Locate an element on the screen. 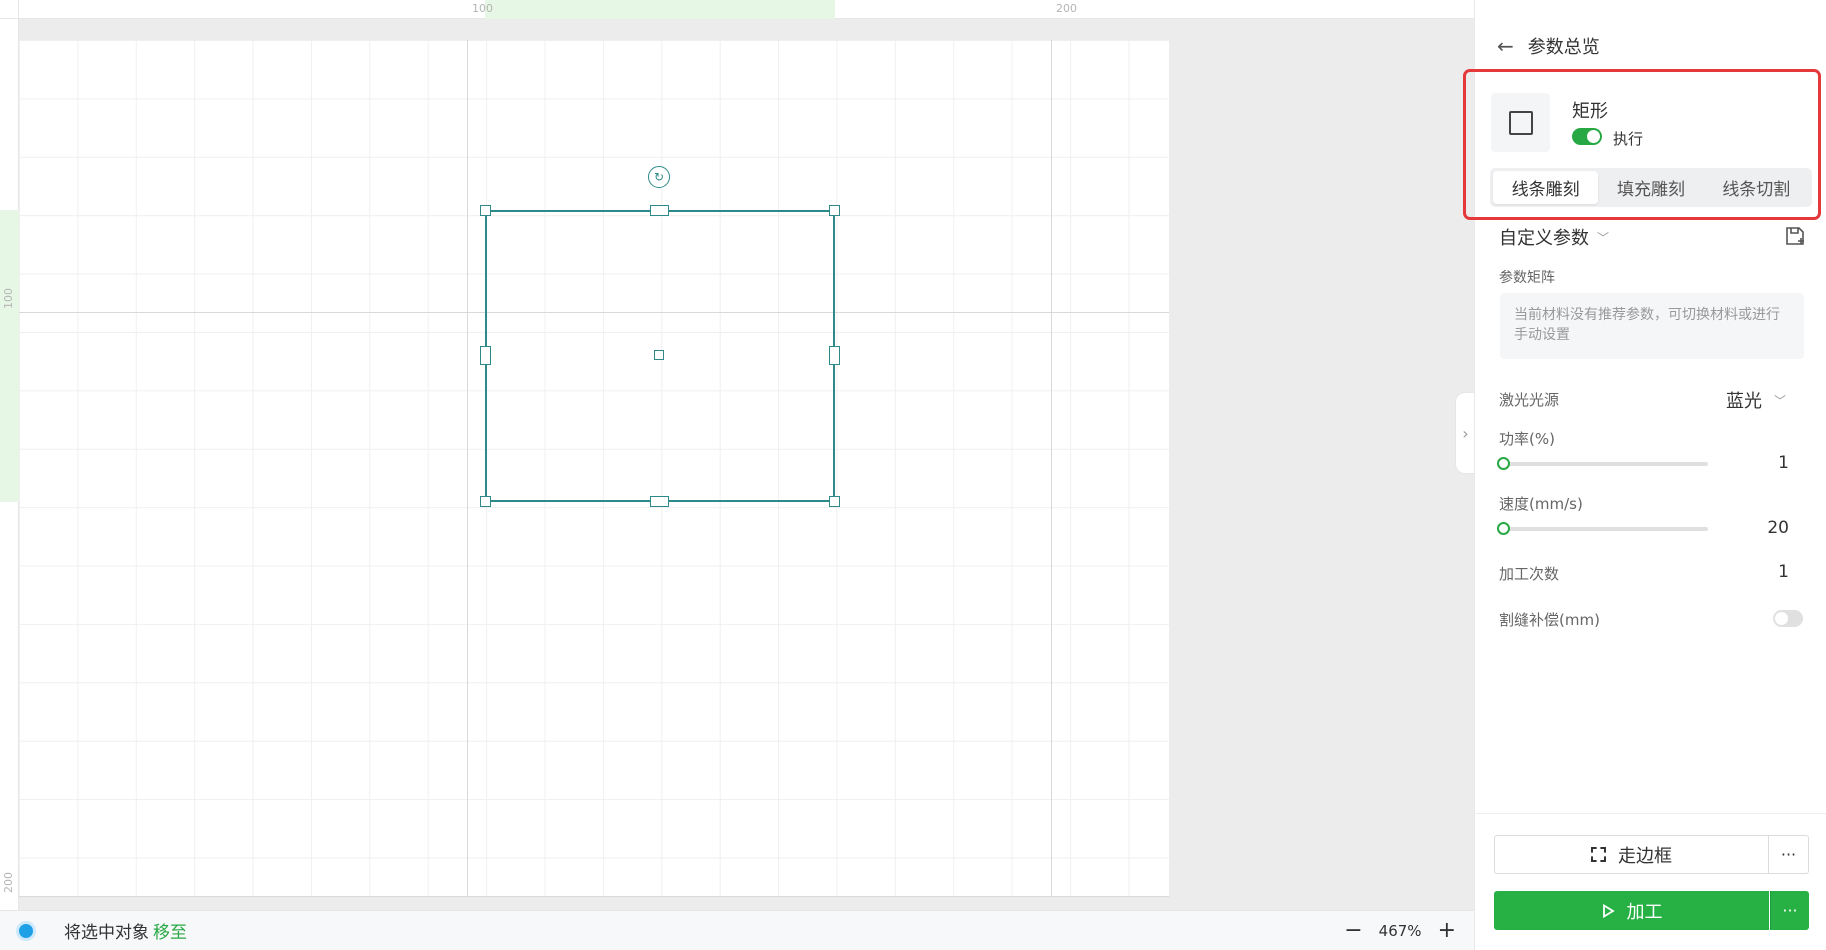 Image resolution: width=1826 pixels, height=950 pixels. power-value: 1 is located at coordinates (1783, 463).